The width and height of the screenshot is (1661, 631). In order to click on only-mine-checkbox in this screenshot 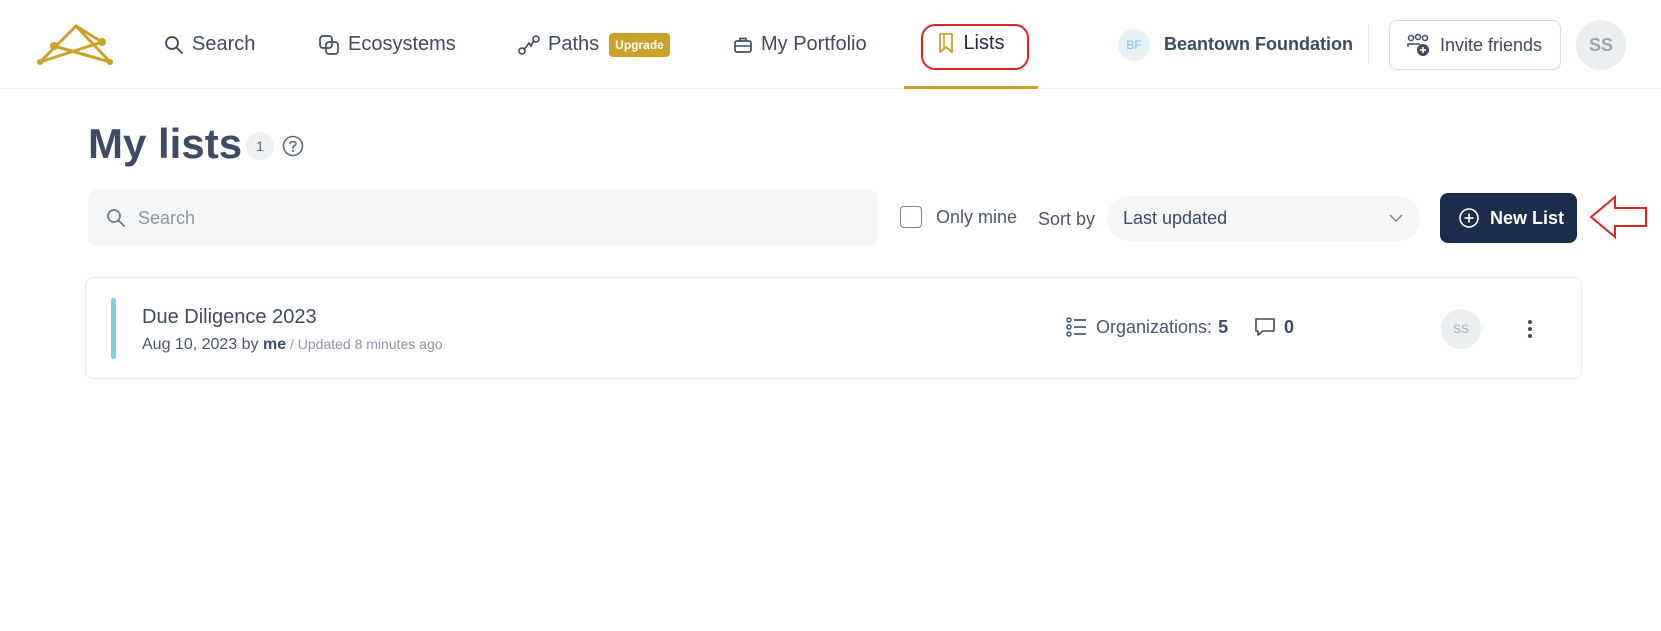, I will do `click(911, 217)`.